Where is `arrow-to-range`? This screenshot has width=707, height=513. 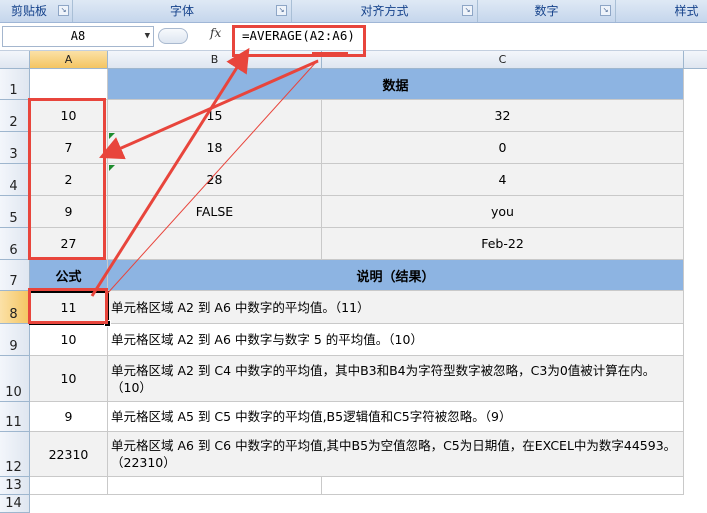 arrow-to-range is located at coordinates (209, 109).